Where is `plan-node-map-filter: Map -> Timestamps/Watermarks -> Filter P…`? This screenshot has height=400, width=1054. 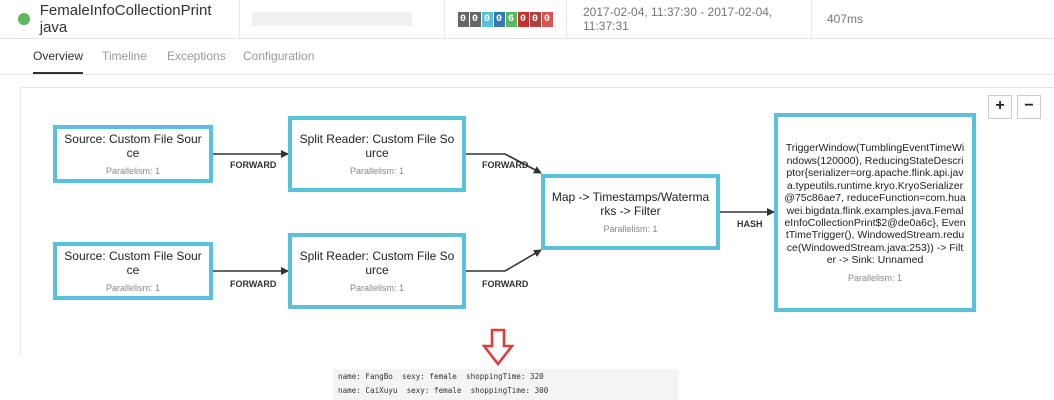
plan-node-map-filter: Map -> Timestamps/Watermarks -> Filter P… is located at coordinates (630, 212).